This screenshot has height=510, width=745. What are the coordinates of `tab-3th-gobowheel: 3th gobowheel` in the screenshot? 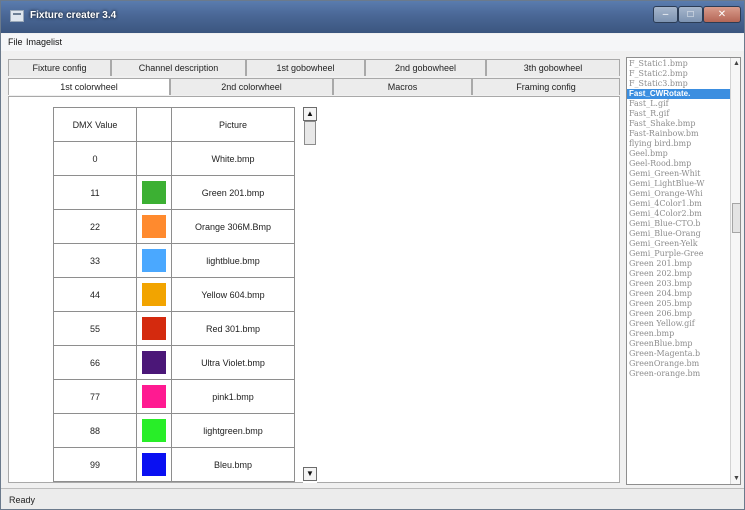 It's located at (553, 67).